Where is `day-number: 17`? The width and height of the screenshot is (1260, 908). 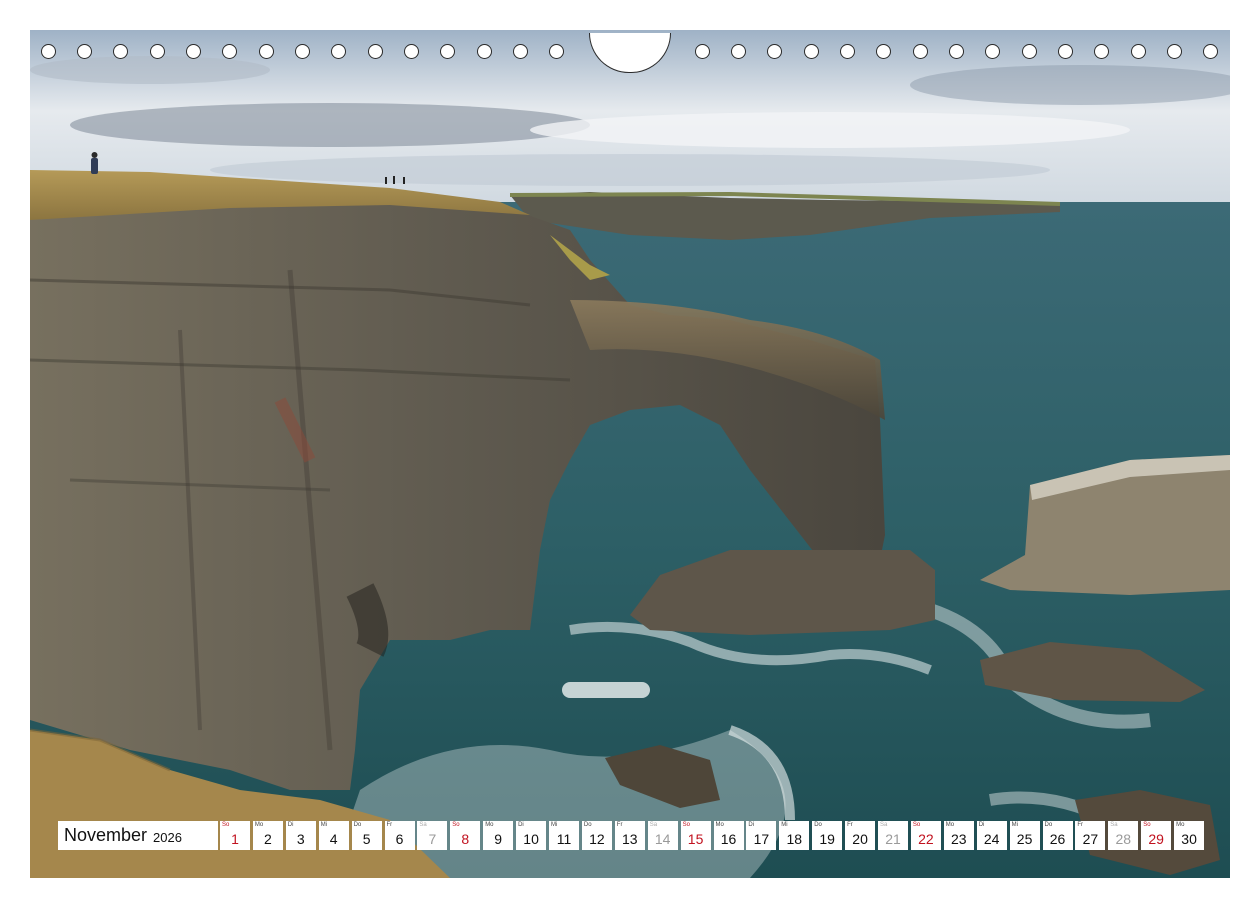 day-number: 17 is located at coordinates (761, 839).